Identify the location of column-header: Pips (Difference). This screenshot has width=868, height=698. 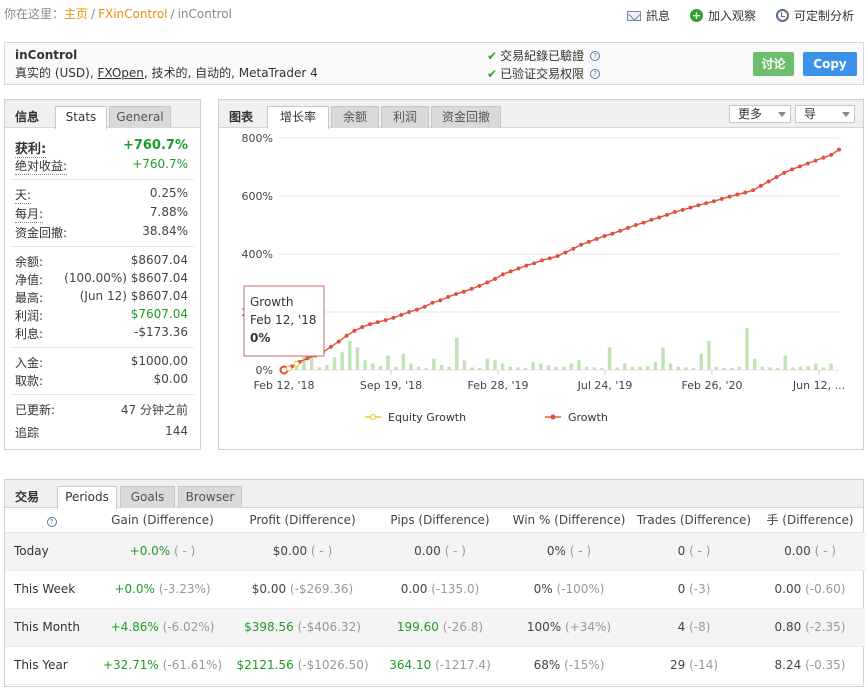
(440, 520).